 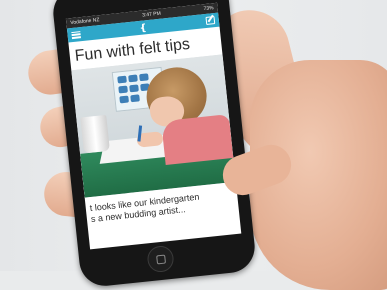 What do you see at coordinates (76, 34) in the screenshot?
I see `hamburger-menu-icon` at bounding box center [76, 34].